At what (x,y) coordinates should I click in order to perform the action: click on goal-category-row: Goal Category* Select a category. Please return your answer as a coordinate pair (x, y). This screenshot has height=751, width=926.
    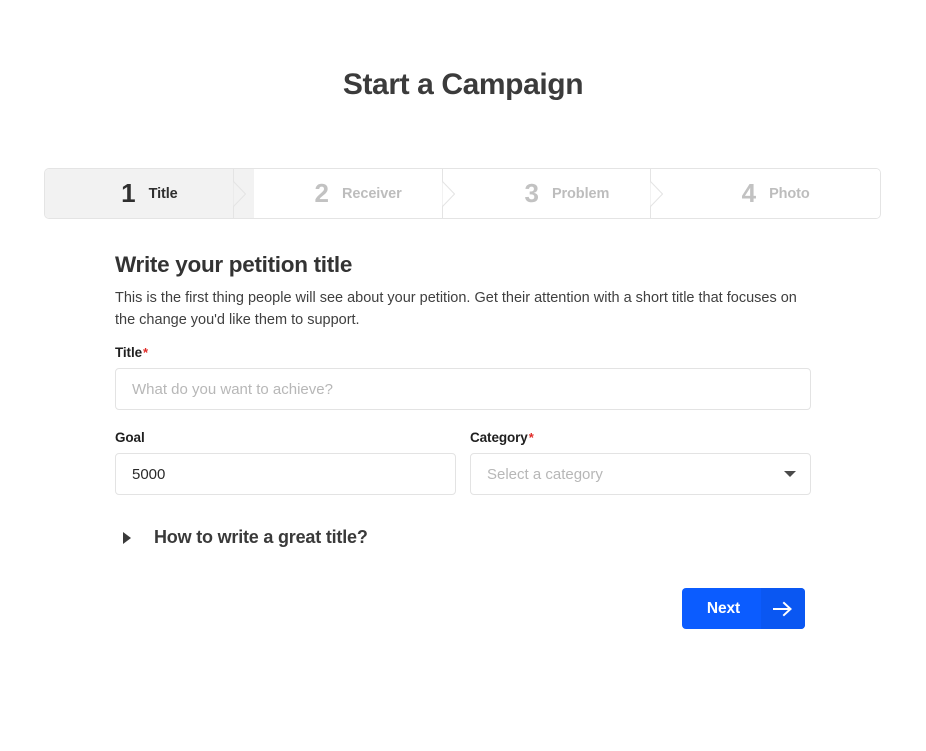
    Looking at the image, I should click on (463, 462).